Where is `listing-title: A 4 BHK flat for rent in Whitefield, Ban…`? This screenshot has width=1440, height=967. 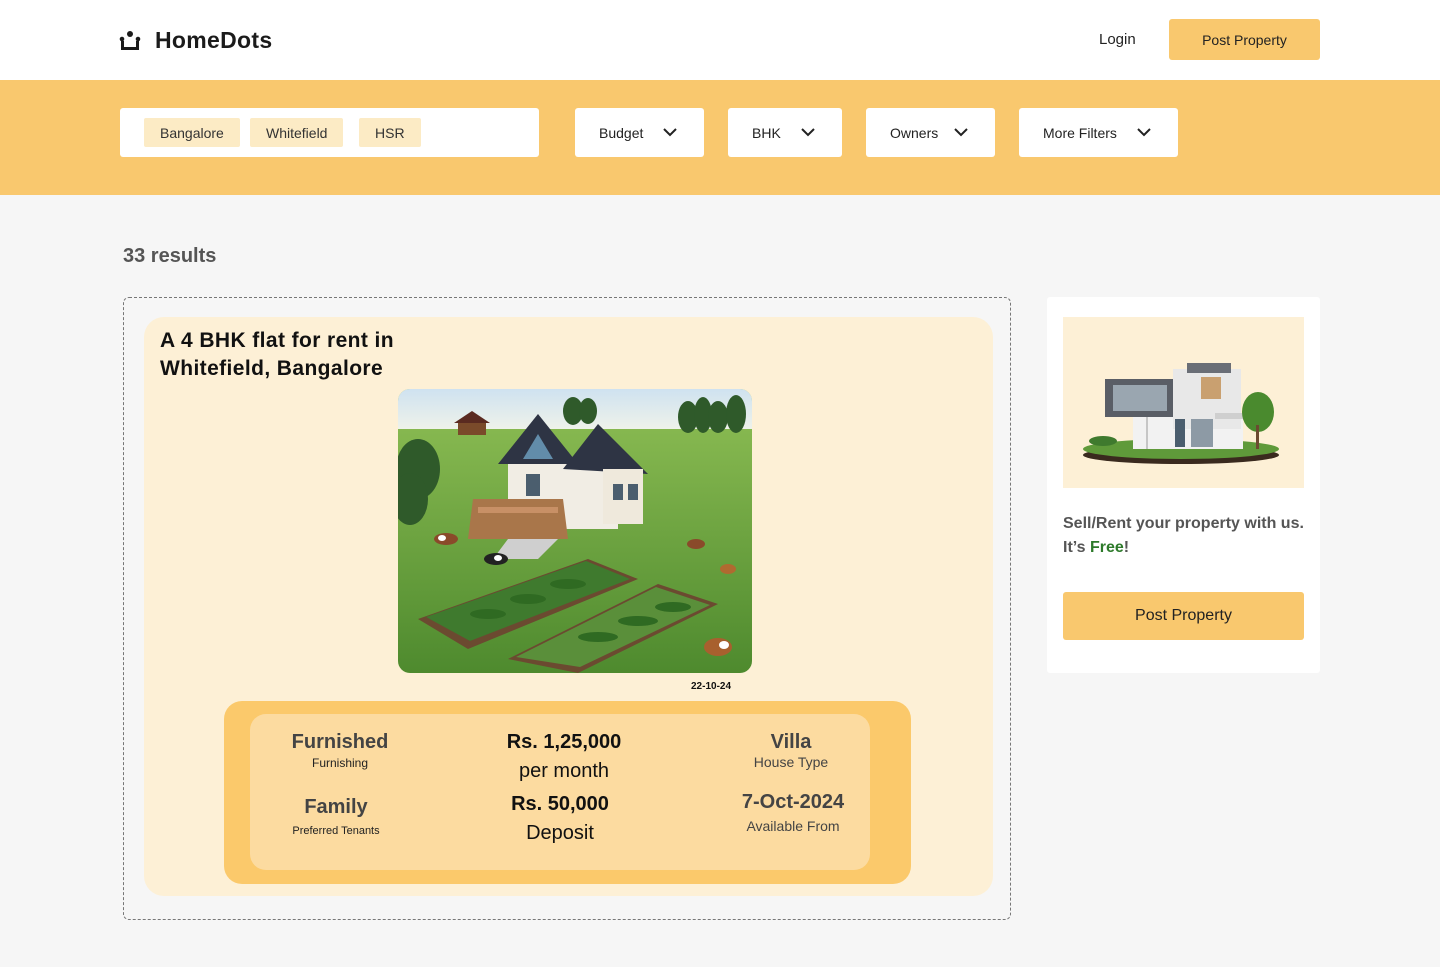
listing-title: A 4 BHK flat for rent in Whitefield, Ban… is located at coordinates (320, 355).